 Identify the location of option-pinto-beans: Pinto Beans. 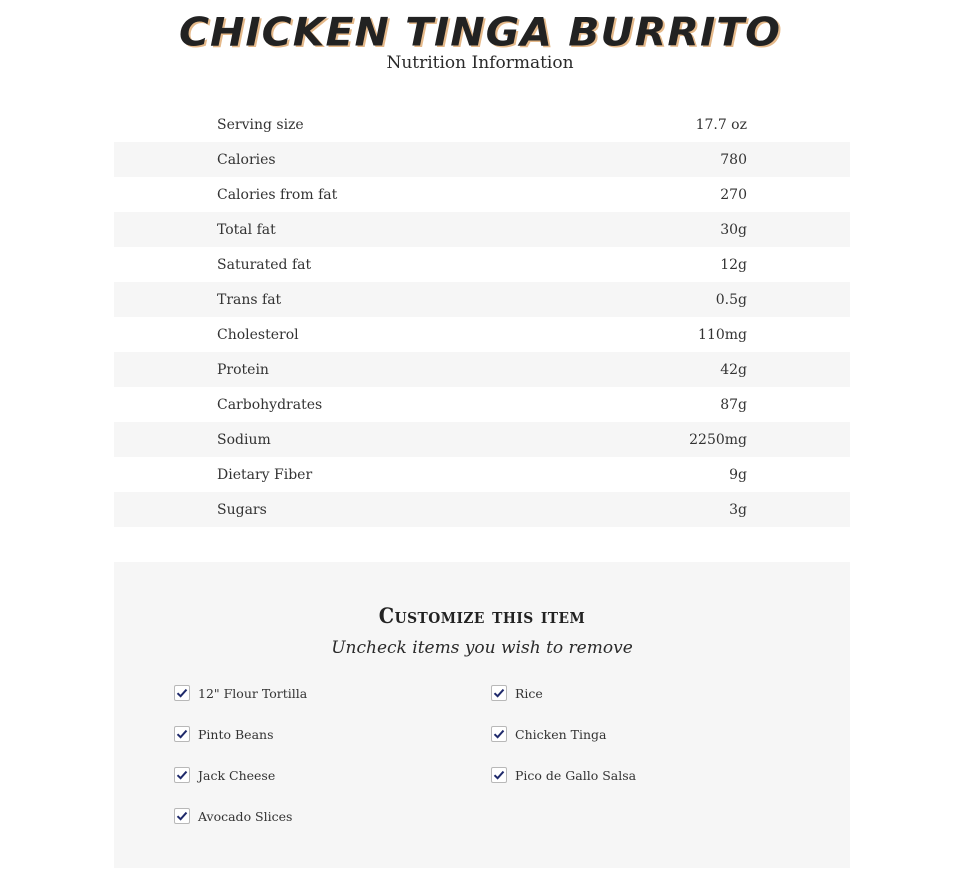
(223, 734).